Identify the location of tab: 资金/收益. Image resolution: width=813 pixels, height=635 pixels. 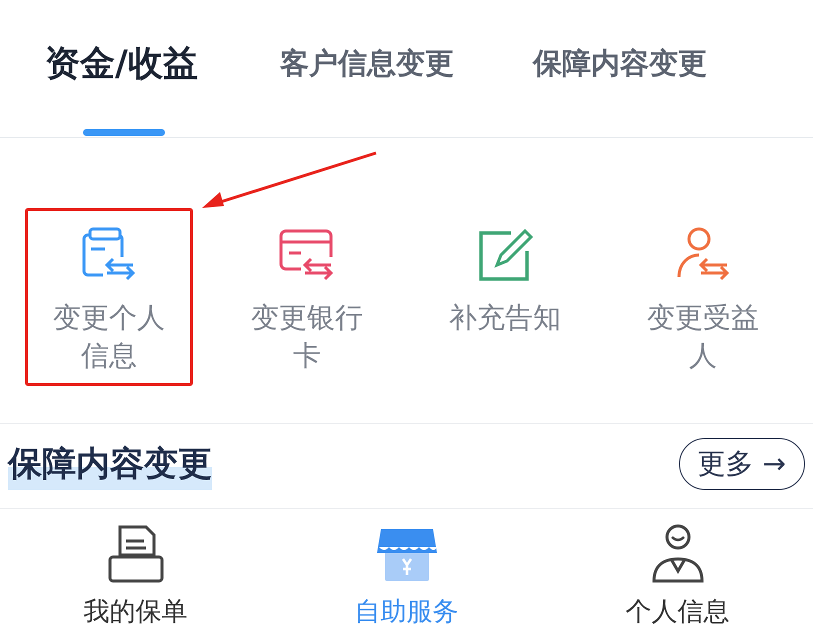
(121, 64).